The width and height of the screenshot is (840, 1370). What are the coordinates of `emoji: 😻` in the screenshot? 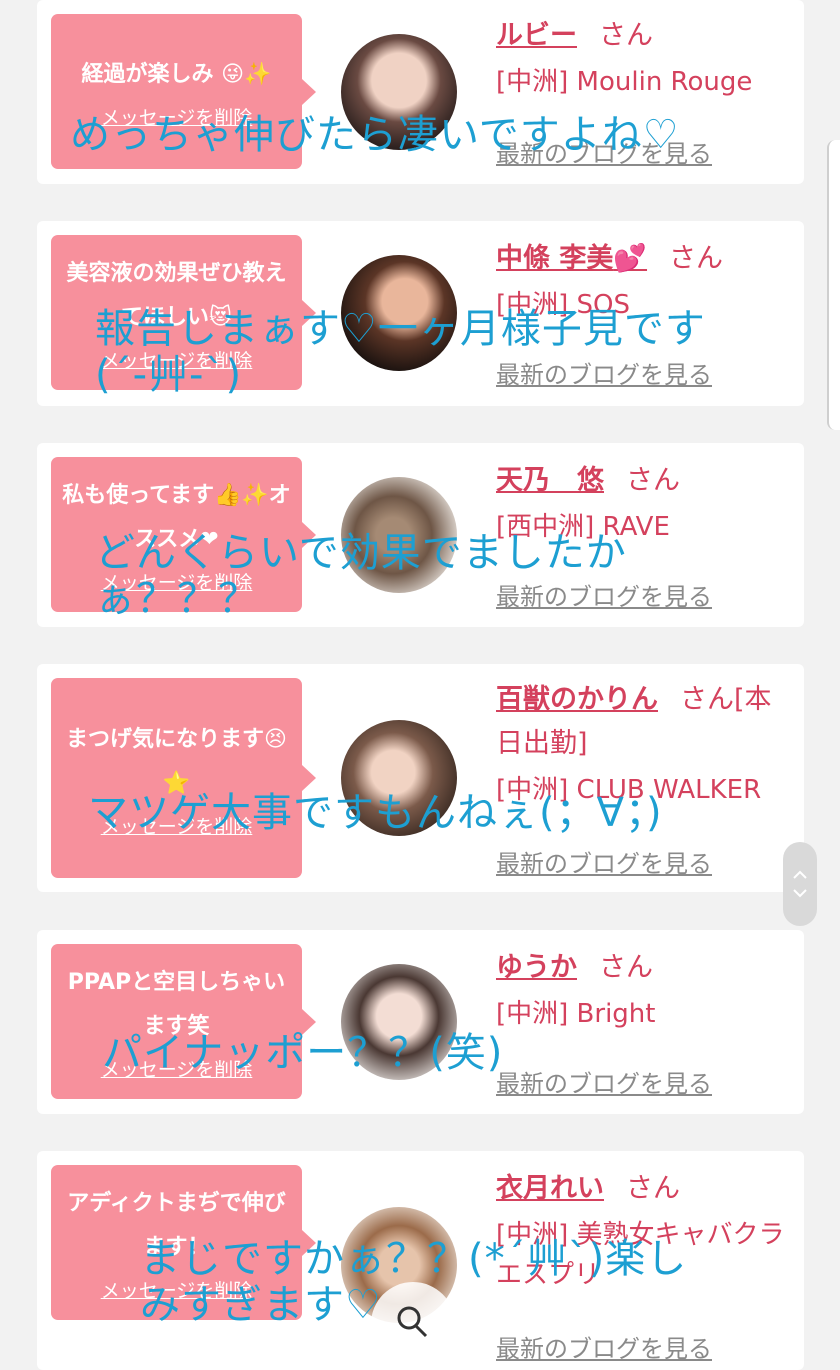 It's located at (220, 317).